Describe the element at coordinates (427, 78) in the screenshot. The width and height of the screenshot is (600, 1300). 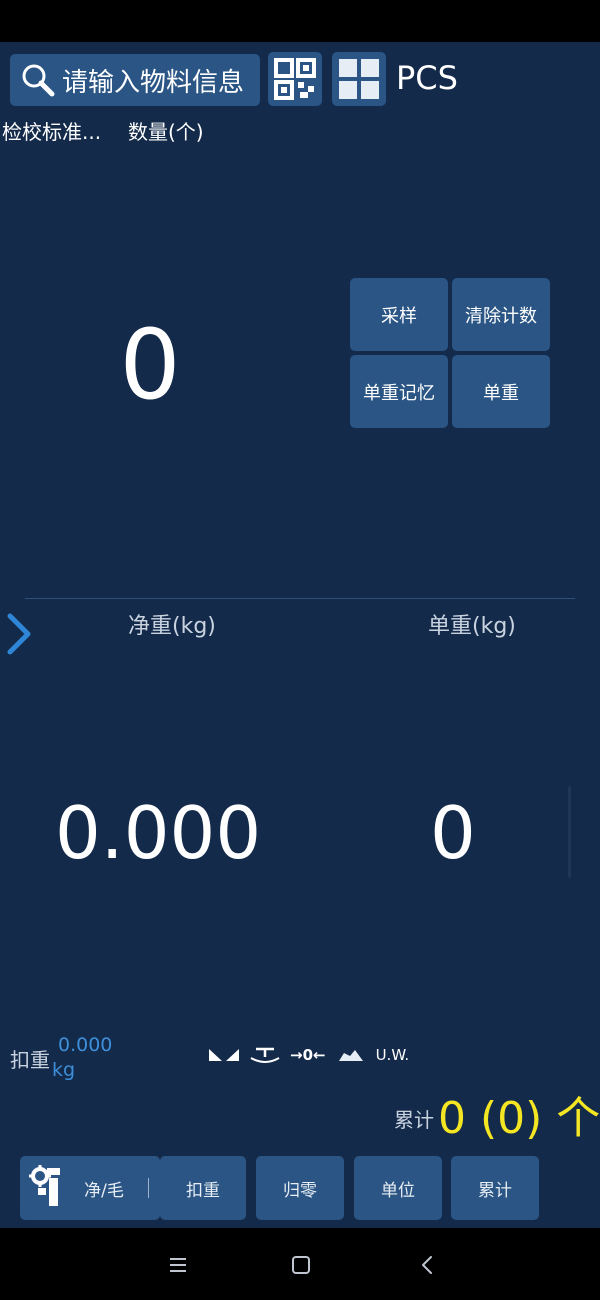
I see `unit-label: PCS` at that location.